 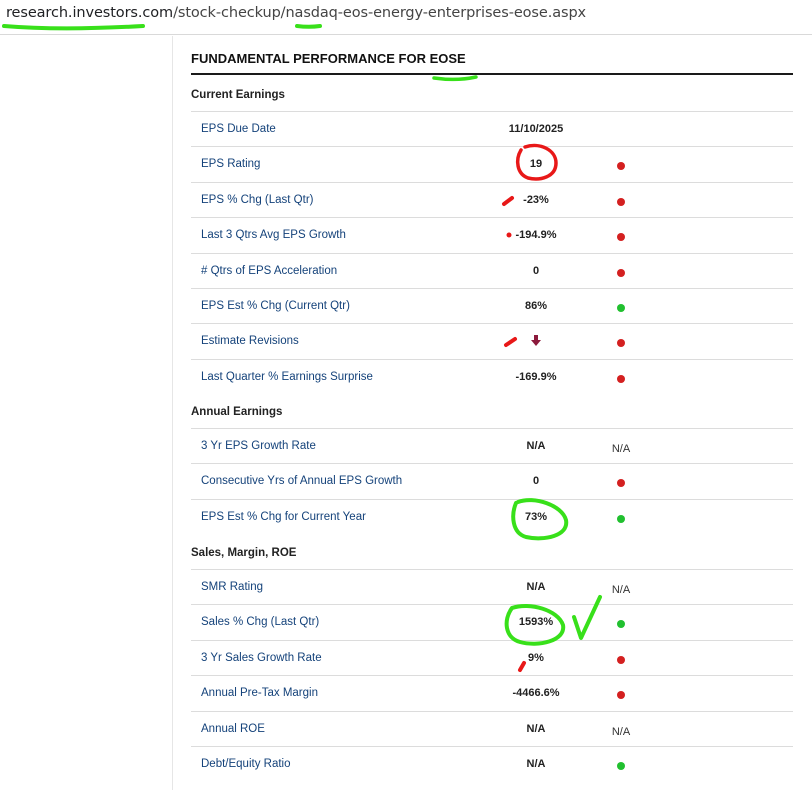 What do you see at coordinates (492, 587) in the screenshot?
I see `table-row: SMR Rating N/A N/A` at bounding box center [492, 587].